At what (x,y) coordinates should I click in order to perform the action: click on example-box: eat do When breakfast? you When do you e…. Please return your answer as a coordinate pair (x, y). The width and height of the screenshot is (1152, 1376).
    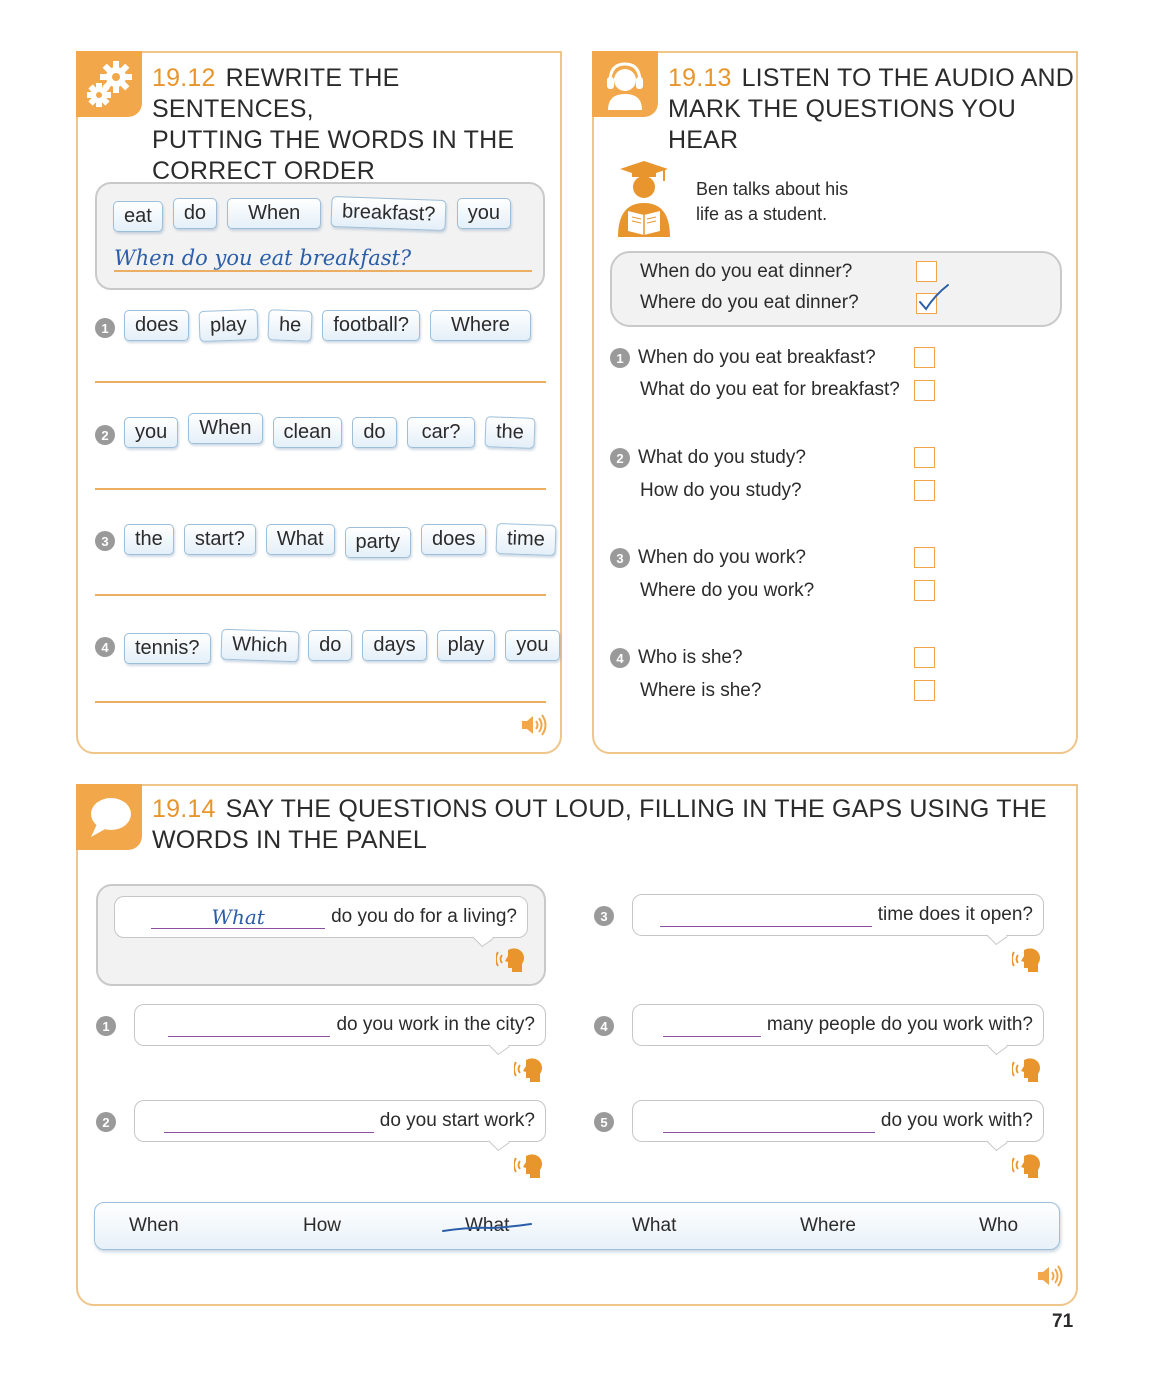
    Looking at the image, I should click on (320, 236).